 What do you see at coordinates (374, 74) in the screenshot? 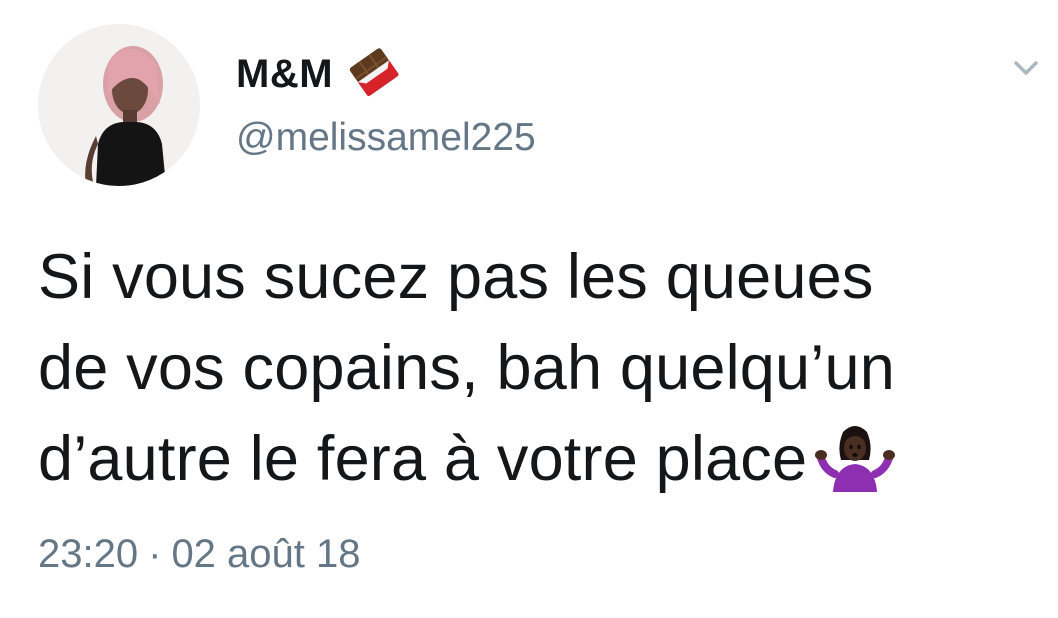
I see `chocolate-bar-icon` at bounding box center [374, 74].